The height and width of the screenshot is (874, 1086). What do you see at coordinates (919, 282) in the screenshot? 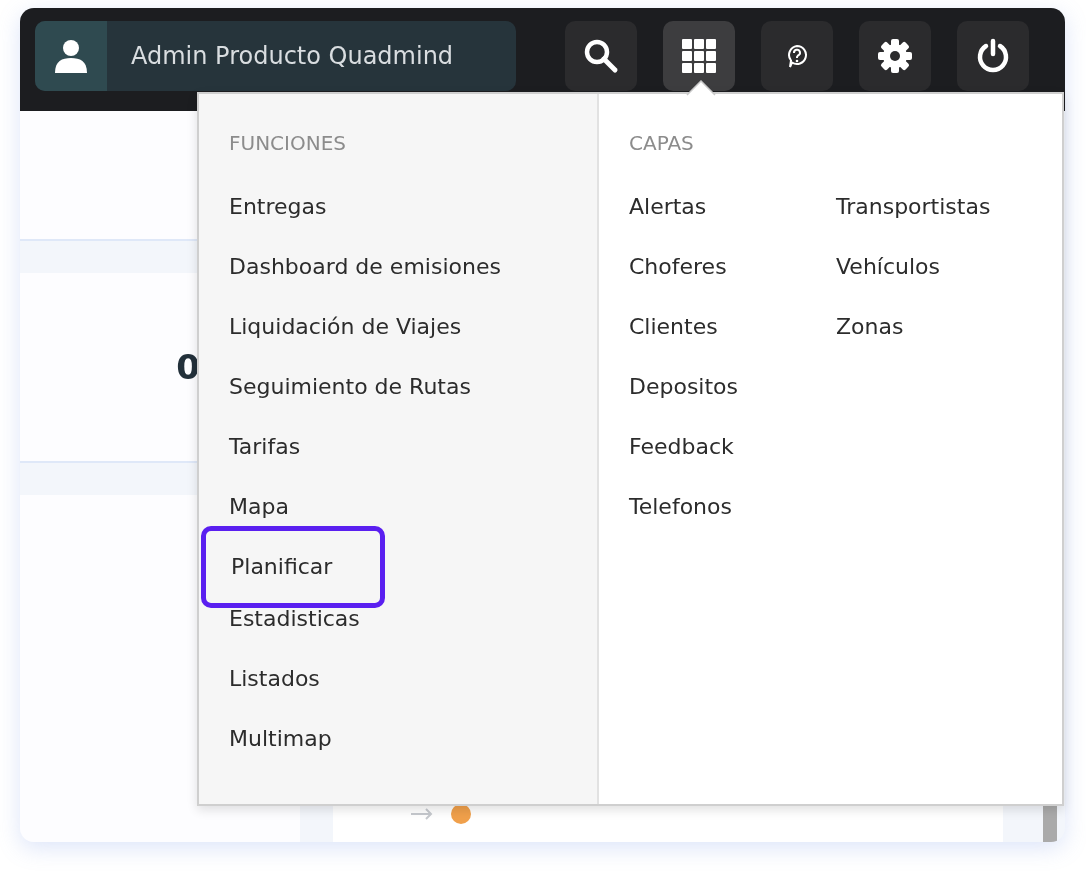
I see `menu-item: Vehículos` at bounding box center [919, 282].